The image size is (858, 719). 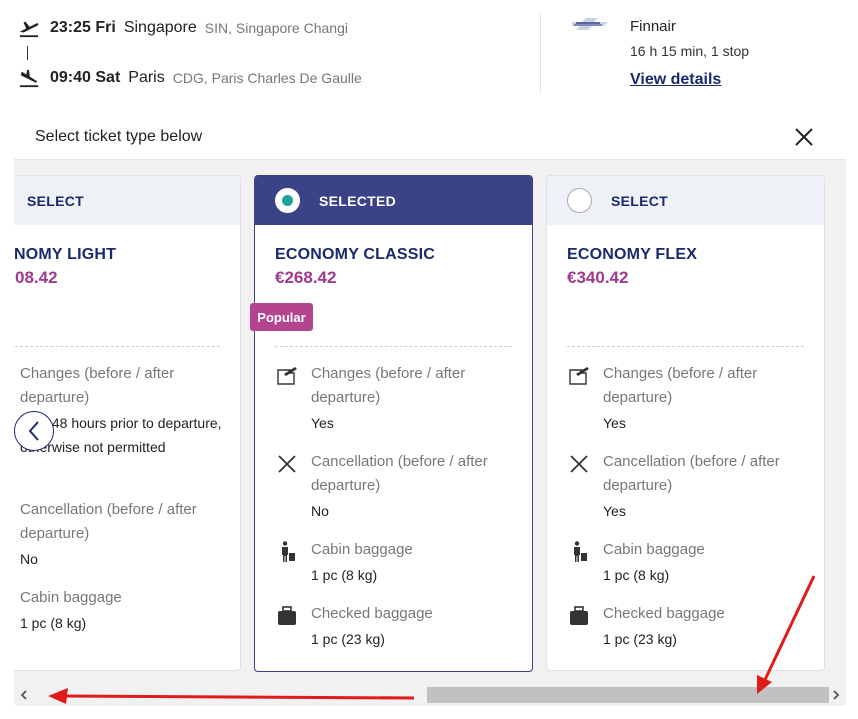 I want to click on departure-airport: SIN, Singapore Changi, so click(x=276, y=28).